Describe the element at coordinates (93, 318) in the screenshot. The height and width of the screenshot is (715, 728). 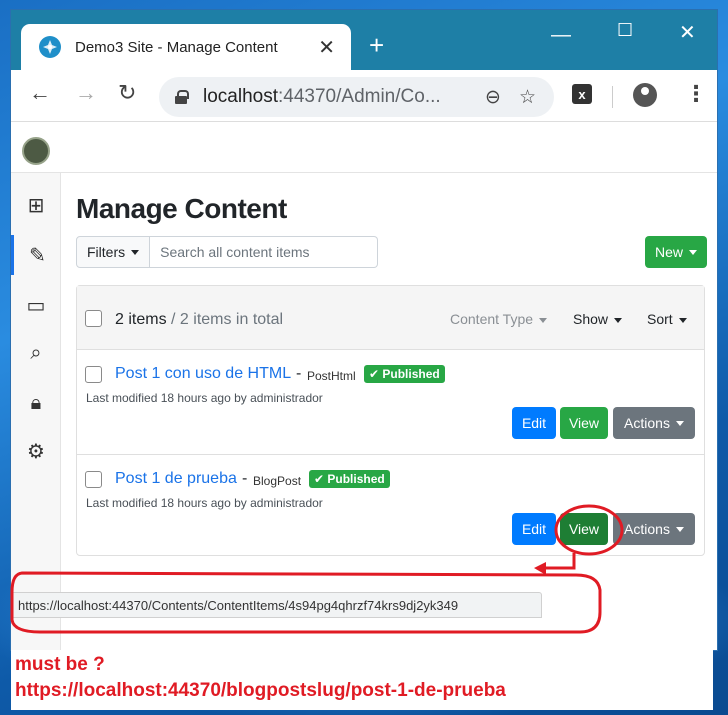
I see `select-all-checkbox` at that location.